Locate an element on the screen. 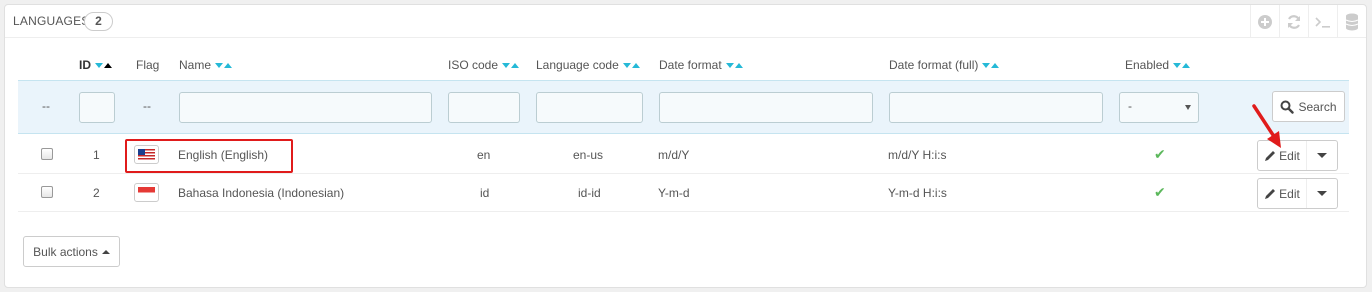 This screenshot has height=292, width=1372. col-enabled-label: Enabled is located at coordinates (1147, 65).